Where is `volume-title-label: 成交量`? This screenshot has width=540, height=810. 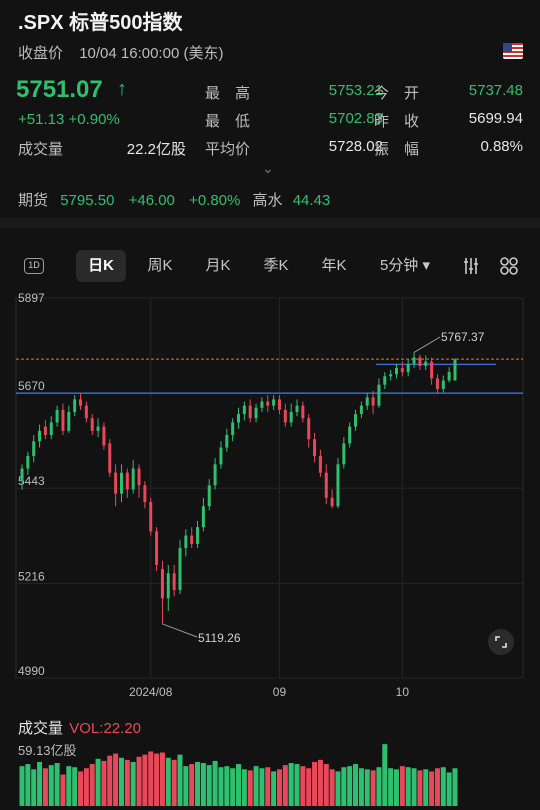
volume-title-label: 成交量 is located at coordinates (41, 728).